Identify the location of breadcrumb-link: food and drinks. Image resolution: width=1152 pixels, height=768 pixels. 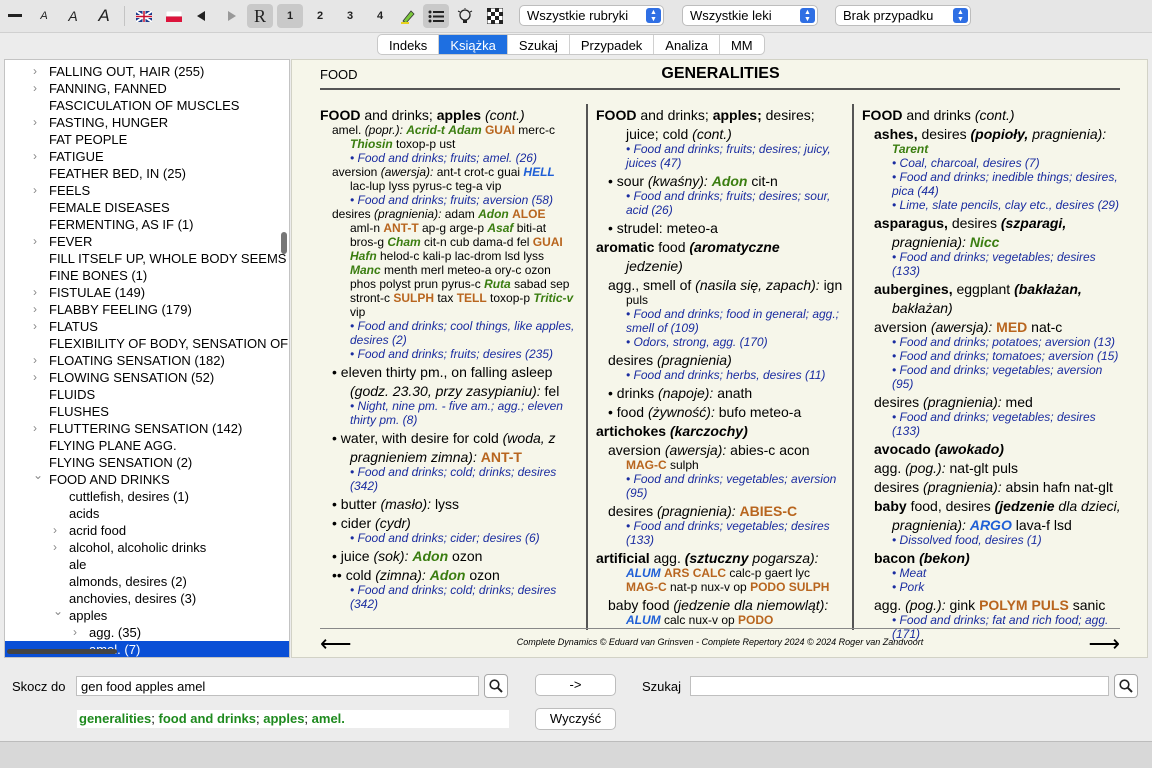
(208, 718).